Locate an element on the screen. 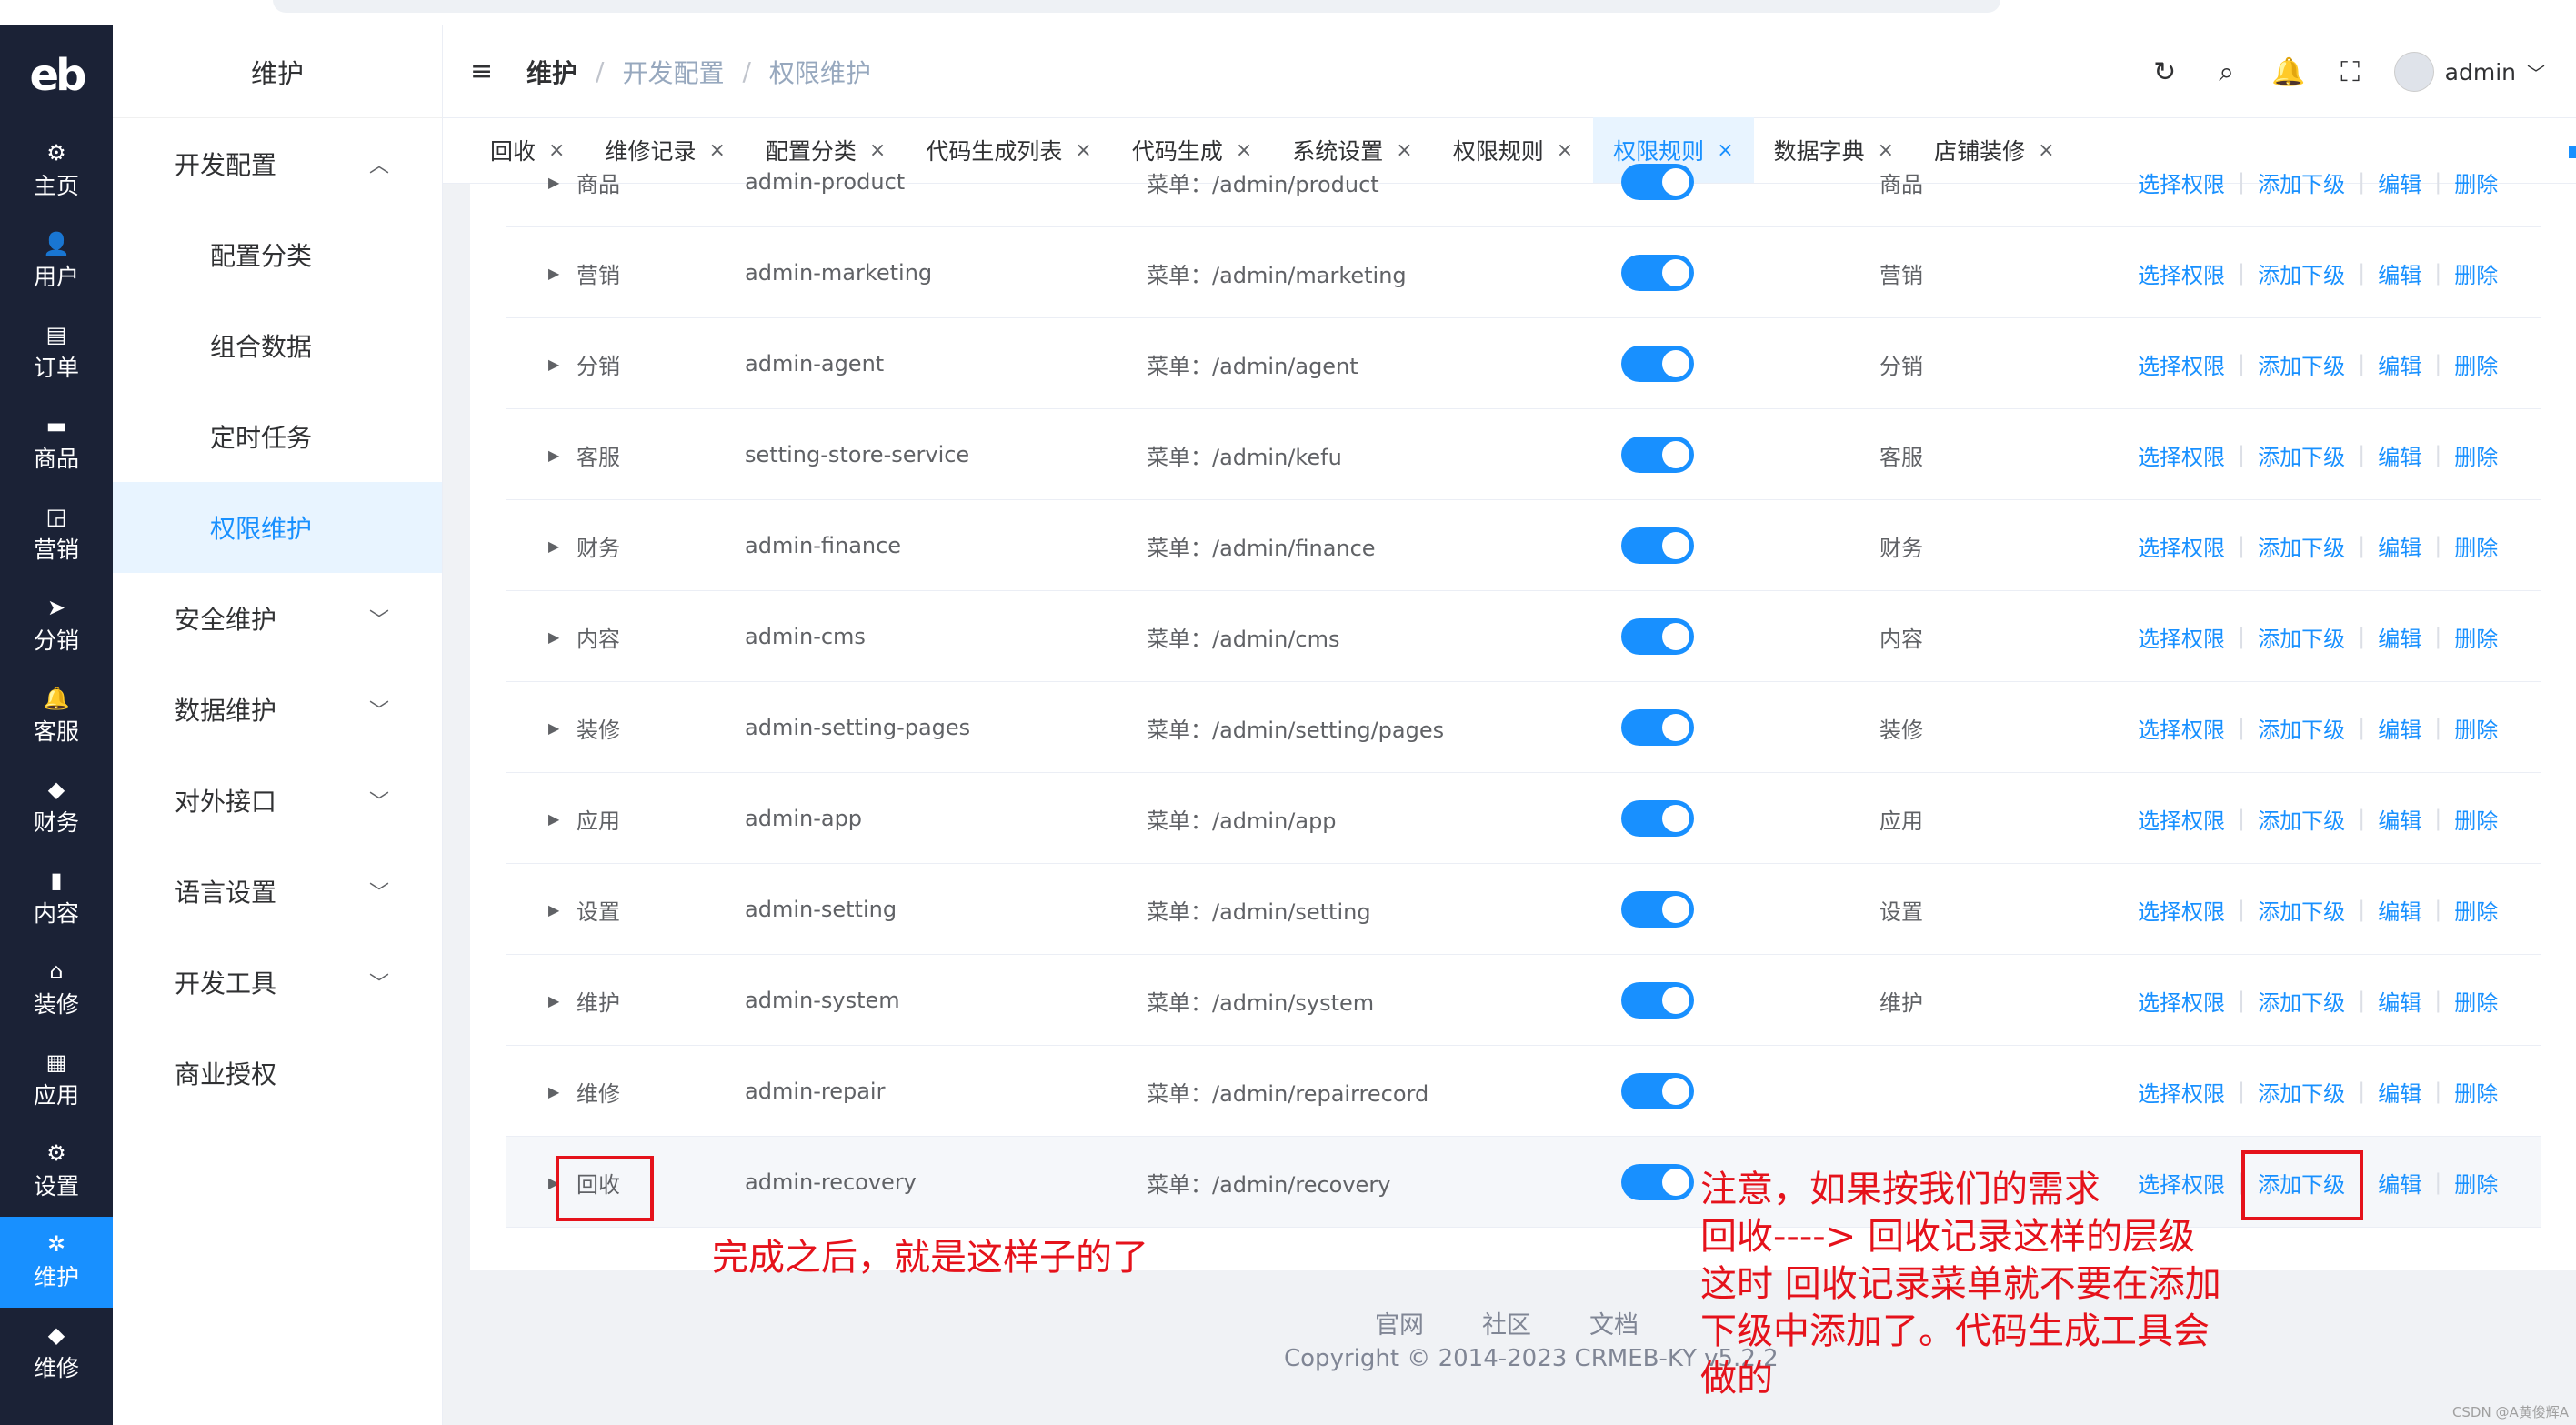  notification-bell-icon: 🔔 is located at coordinates (2289, 72).